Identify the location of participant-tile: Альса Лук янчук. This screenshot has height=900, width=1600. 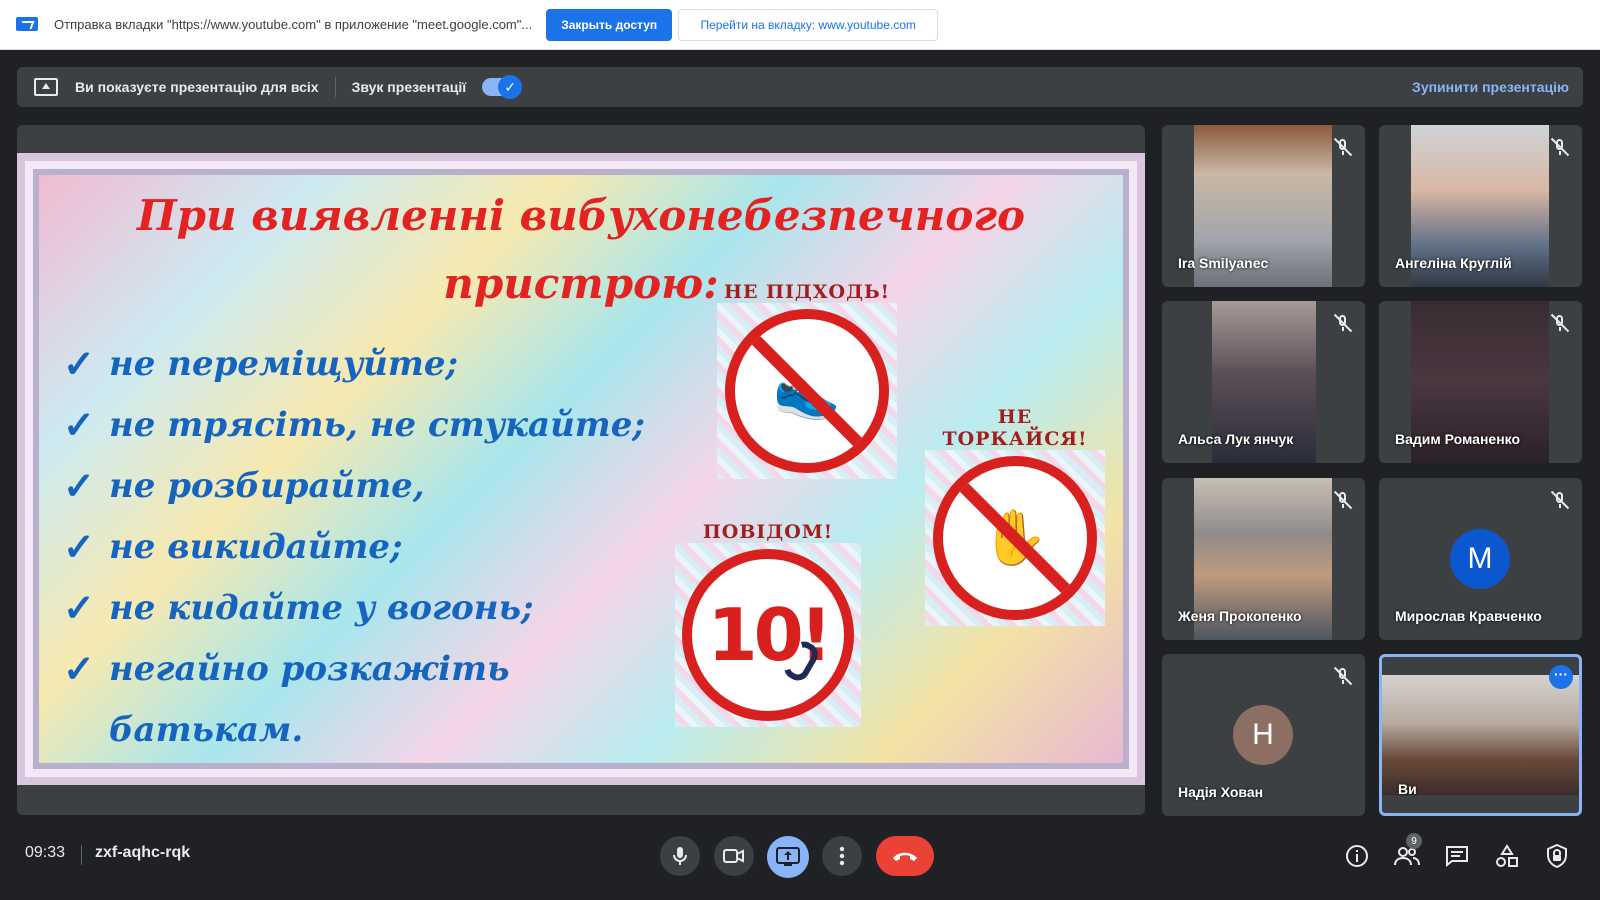
(1263, 382).